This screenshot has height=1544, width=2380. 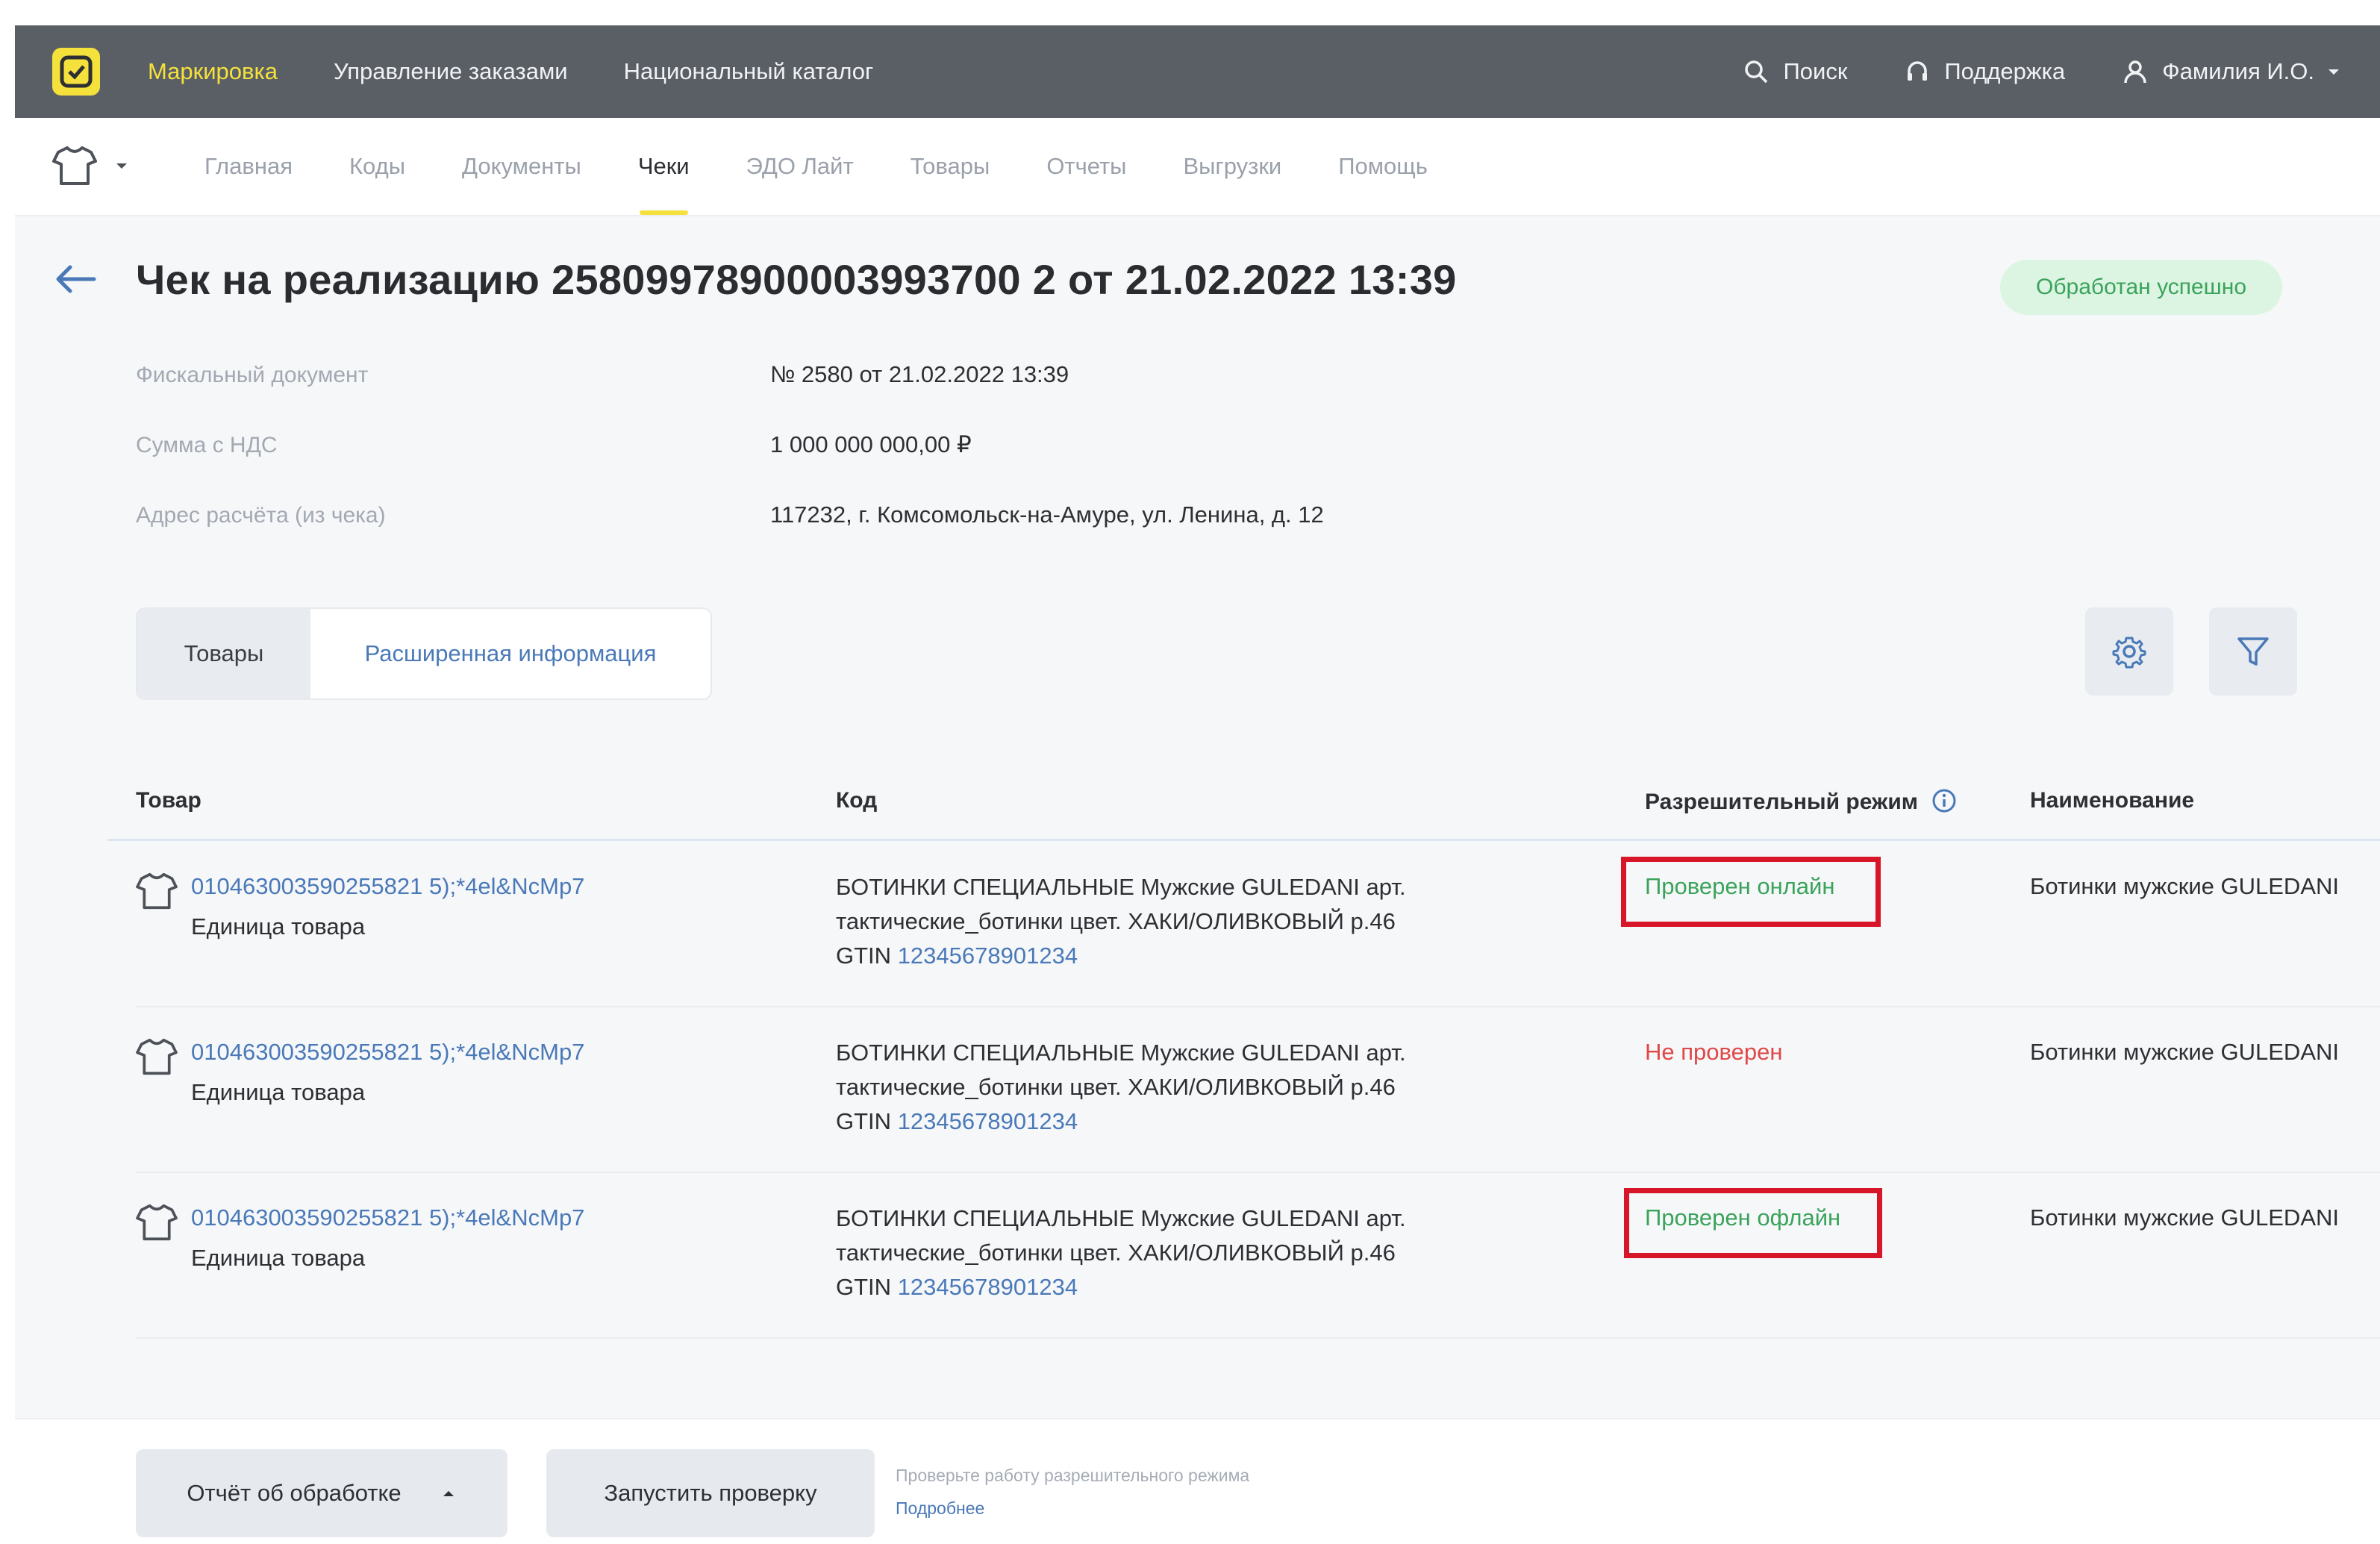 What do you see at coordinates (1243, 840) in the screenshot?
I see `header-divider` at bounding box center [1243, 840].